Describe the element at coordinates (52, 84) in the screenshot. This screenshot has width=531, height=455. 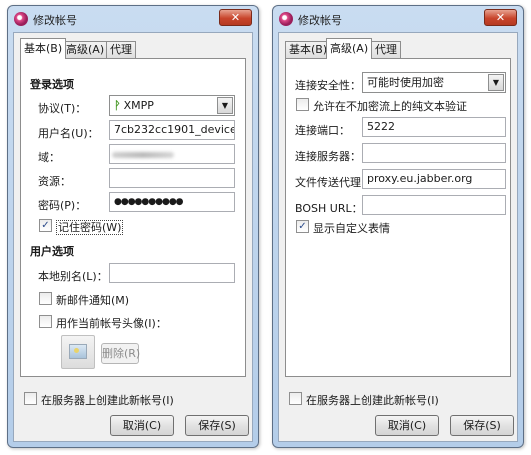
I see `login-options-heading: 登录选项` at that location.